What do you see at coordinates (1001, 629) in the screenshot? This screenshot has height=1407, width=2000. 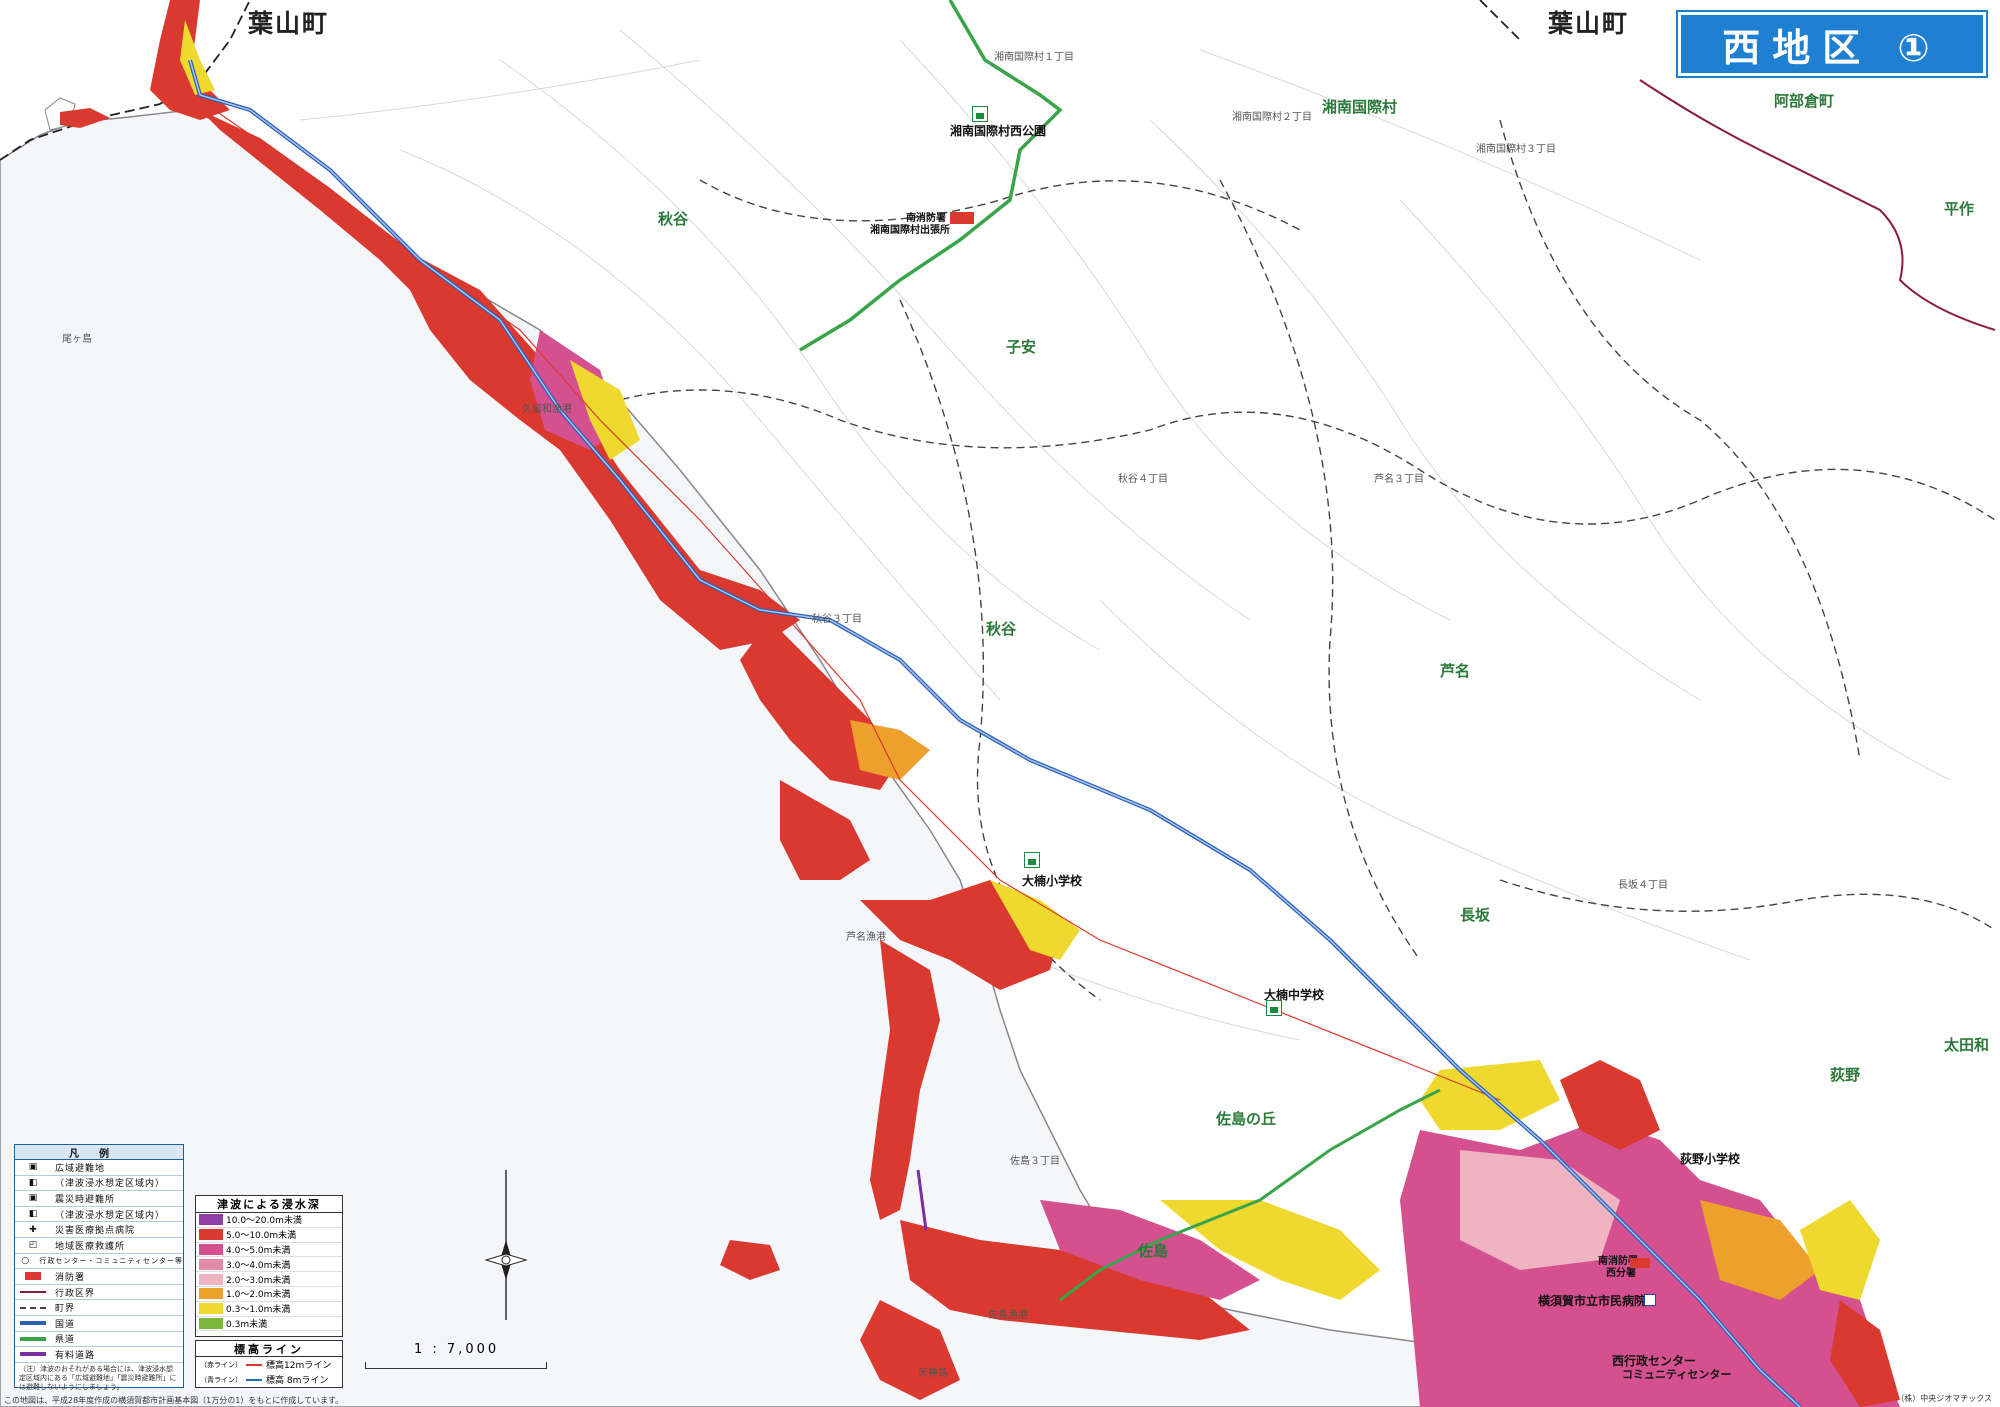 I see `place-akiya-central: 秋谷` at bounding box center [1001, 629].